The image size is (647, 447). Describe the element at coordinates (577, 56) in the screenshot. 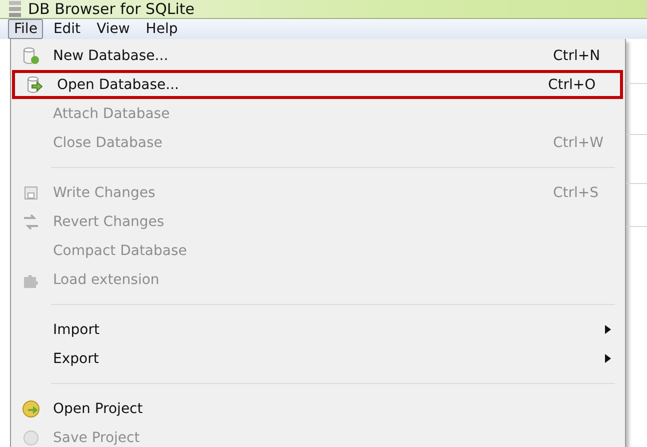

I see `shortcut-label: Ctrl+N` at that location.